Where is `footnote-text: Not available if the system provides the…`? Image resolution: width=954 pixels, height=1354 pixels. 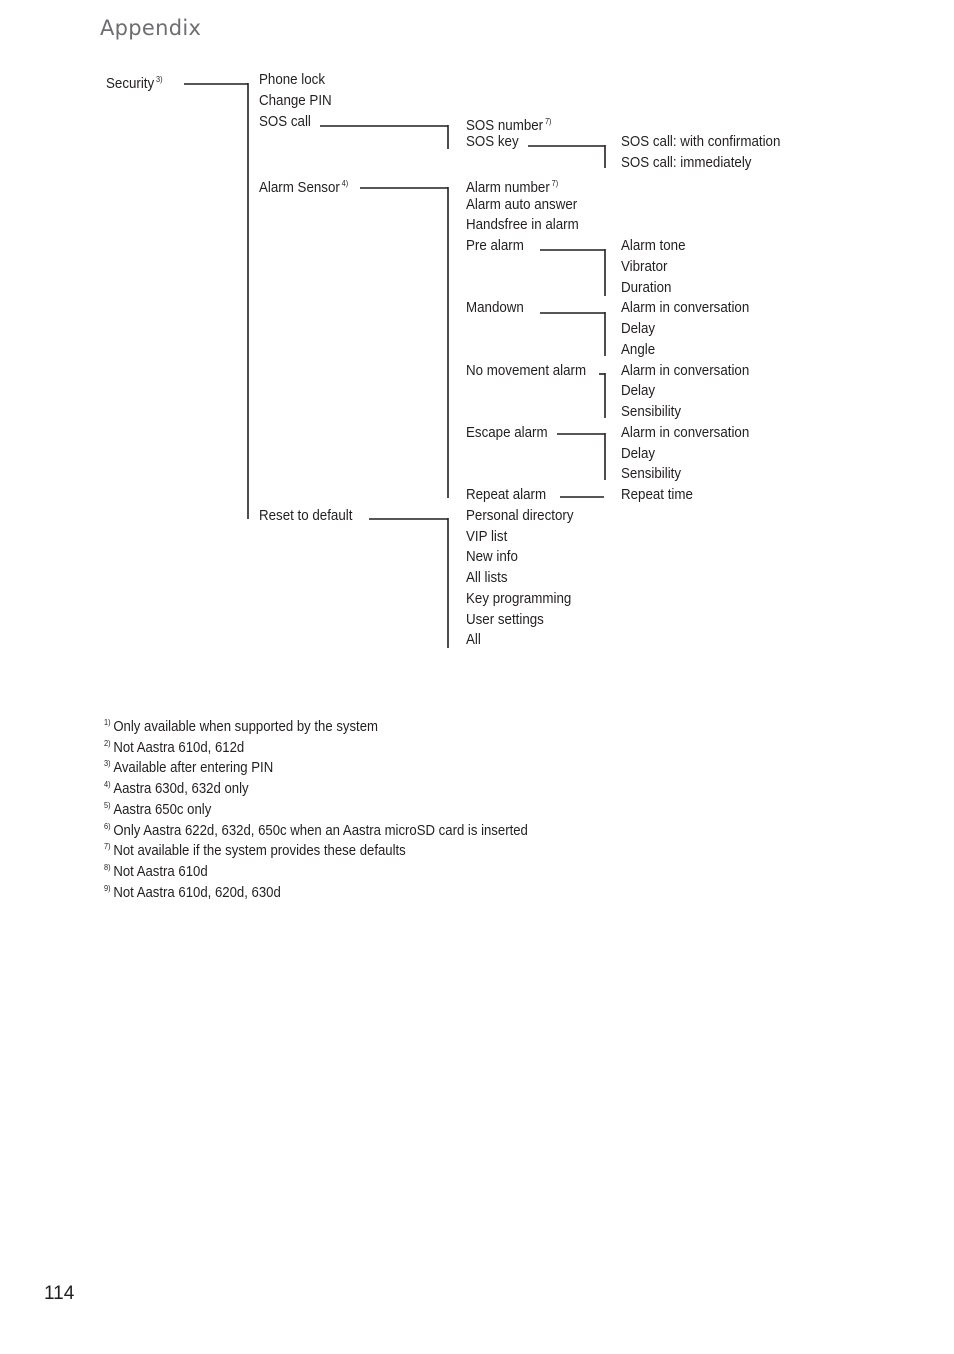 footnote-text: Not available if the system provides the… is located at coordinates (259, 851).